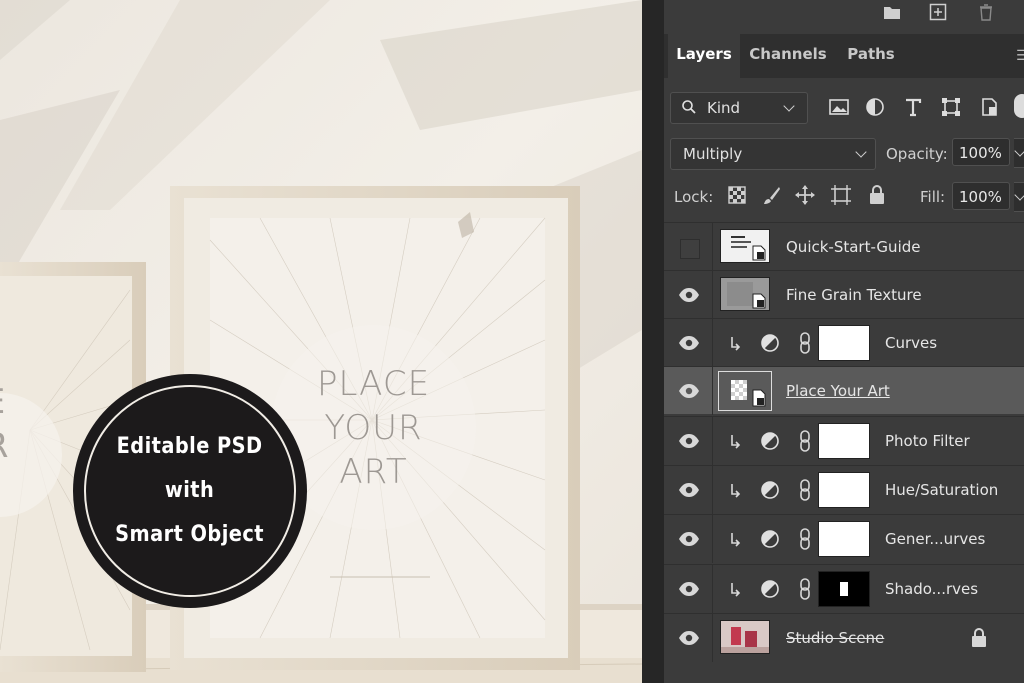 This screenshot has width=1024, height=683. Describe the element at coordinates (841, 195) in the screenshot. I see `lock-artboard-icon` at that location.